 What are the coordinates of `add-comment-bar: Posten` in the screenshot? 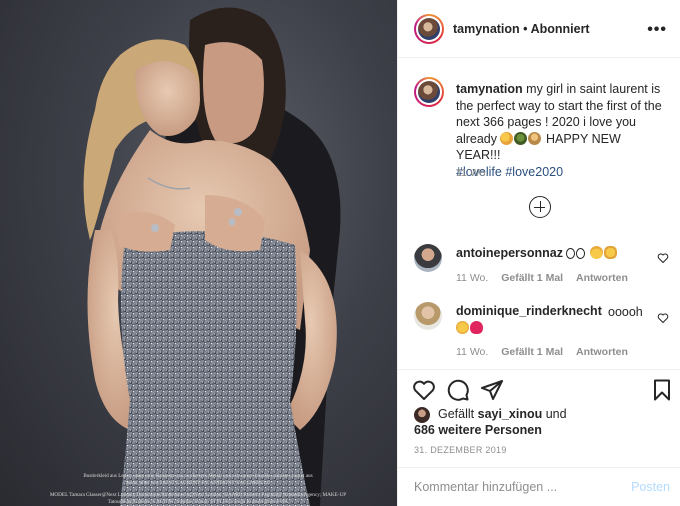 It's located at (539, 486).